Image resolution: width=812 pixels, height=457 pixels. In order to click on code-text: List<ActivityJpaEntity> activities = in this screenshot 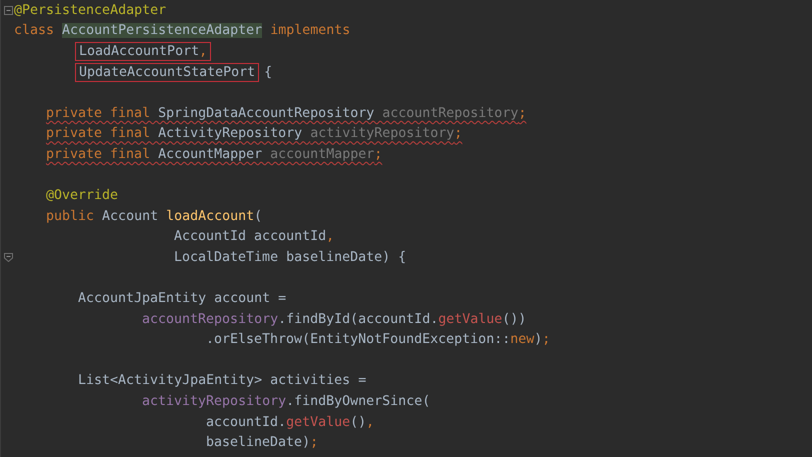, I will do `click(222, 380)`.